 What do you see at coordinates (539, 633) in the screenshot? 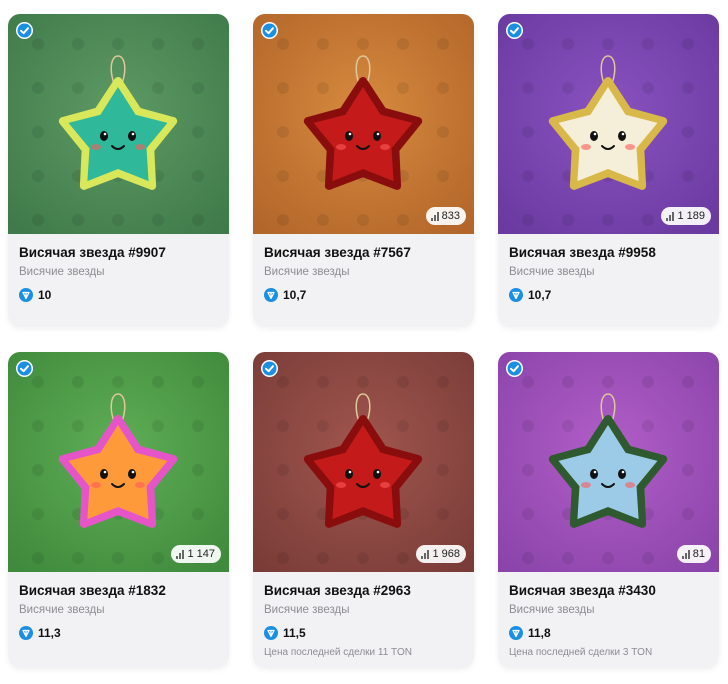
I see `price-value: 11,8` at bounding box center [539, 633].